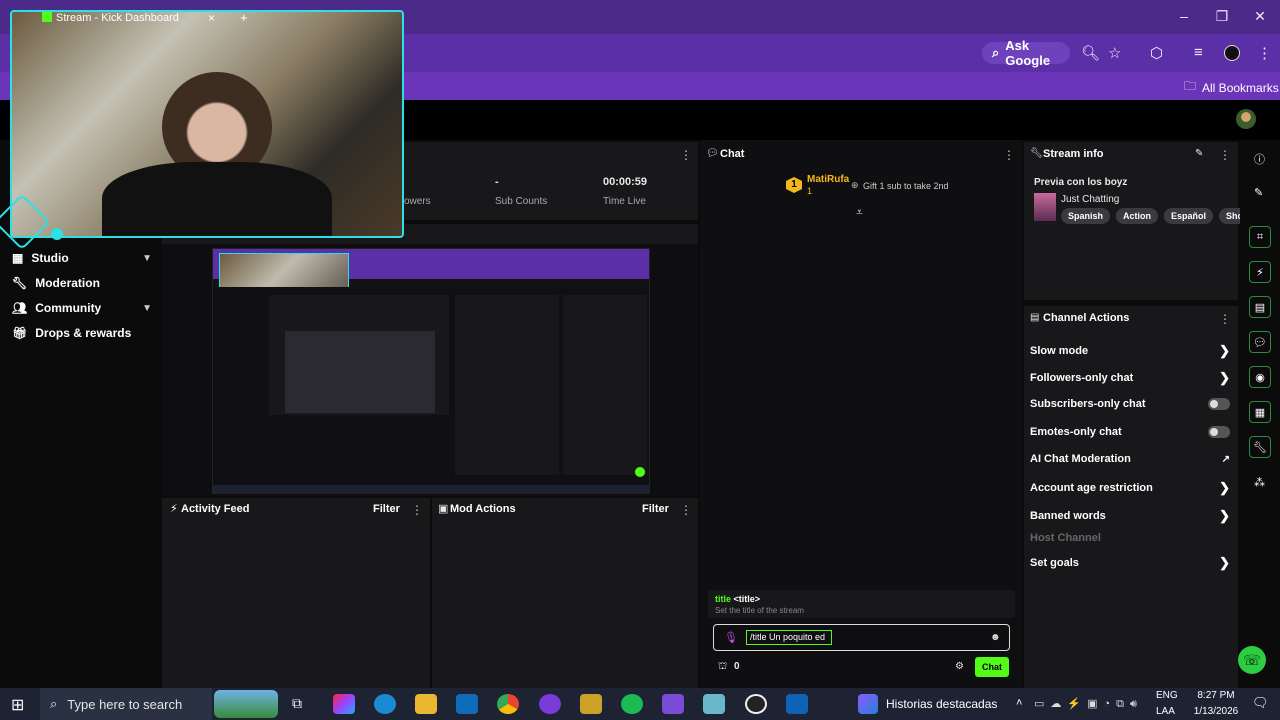  What do you see at coordinates (117, 18) in the screenshot?
I see `tab-title: Stream - Kick Dashboard` at bounding box center [117, 18].